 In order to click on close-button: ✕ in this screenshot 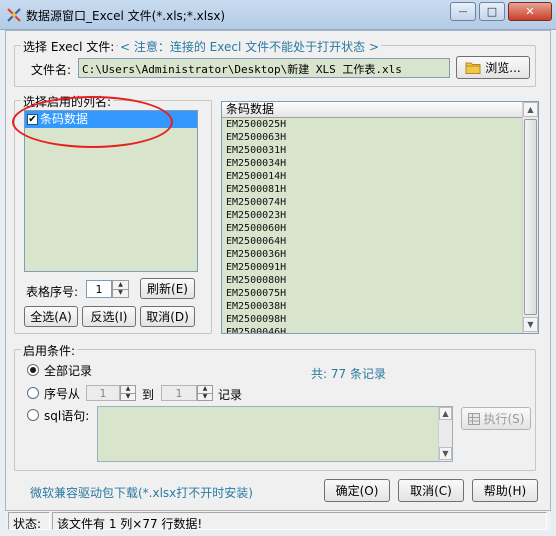, I will do `click(530, 11)`.